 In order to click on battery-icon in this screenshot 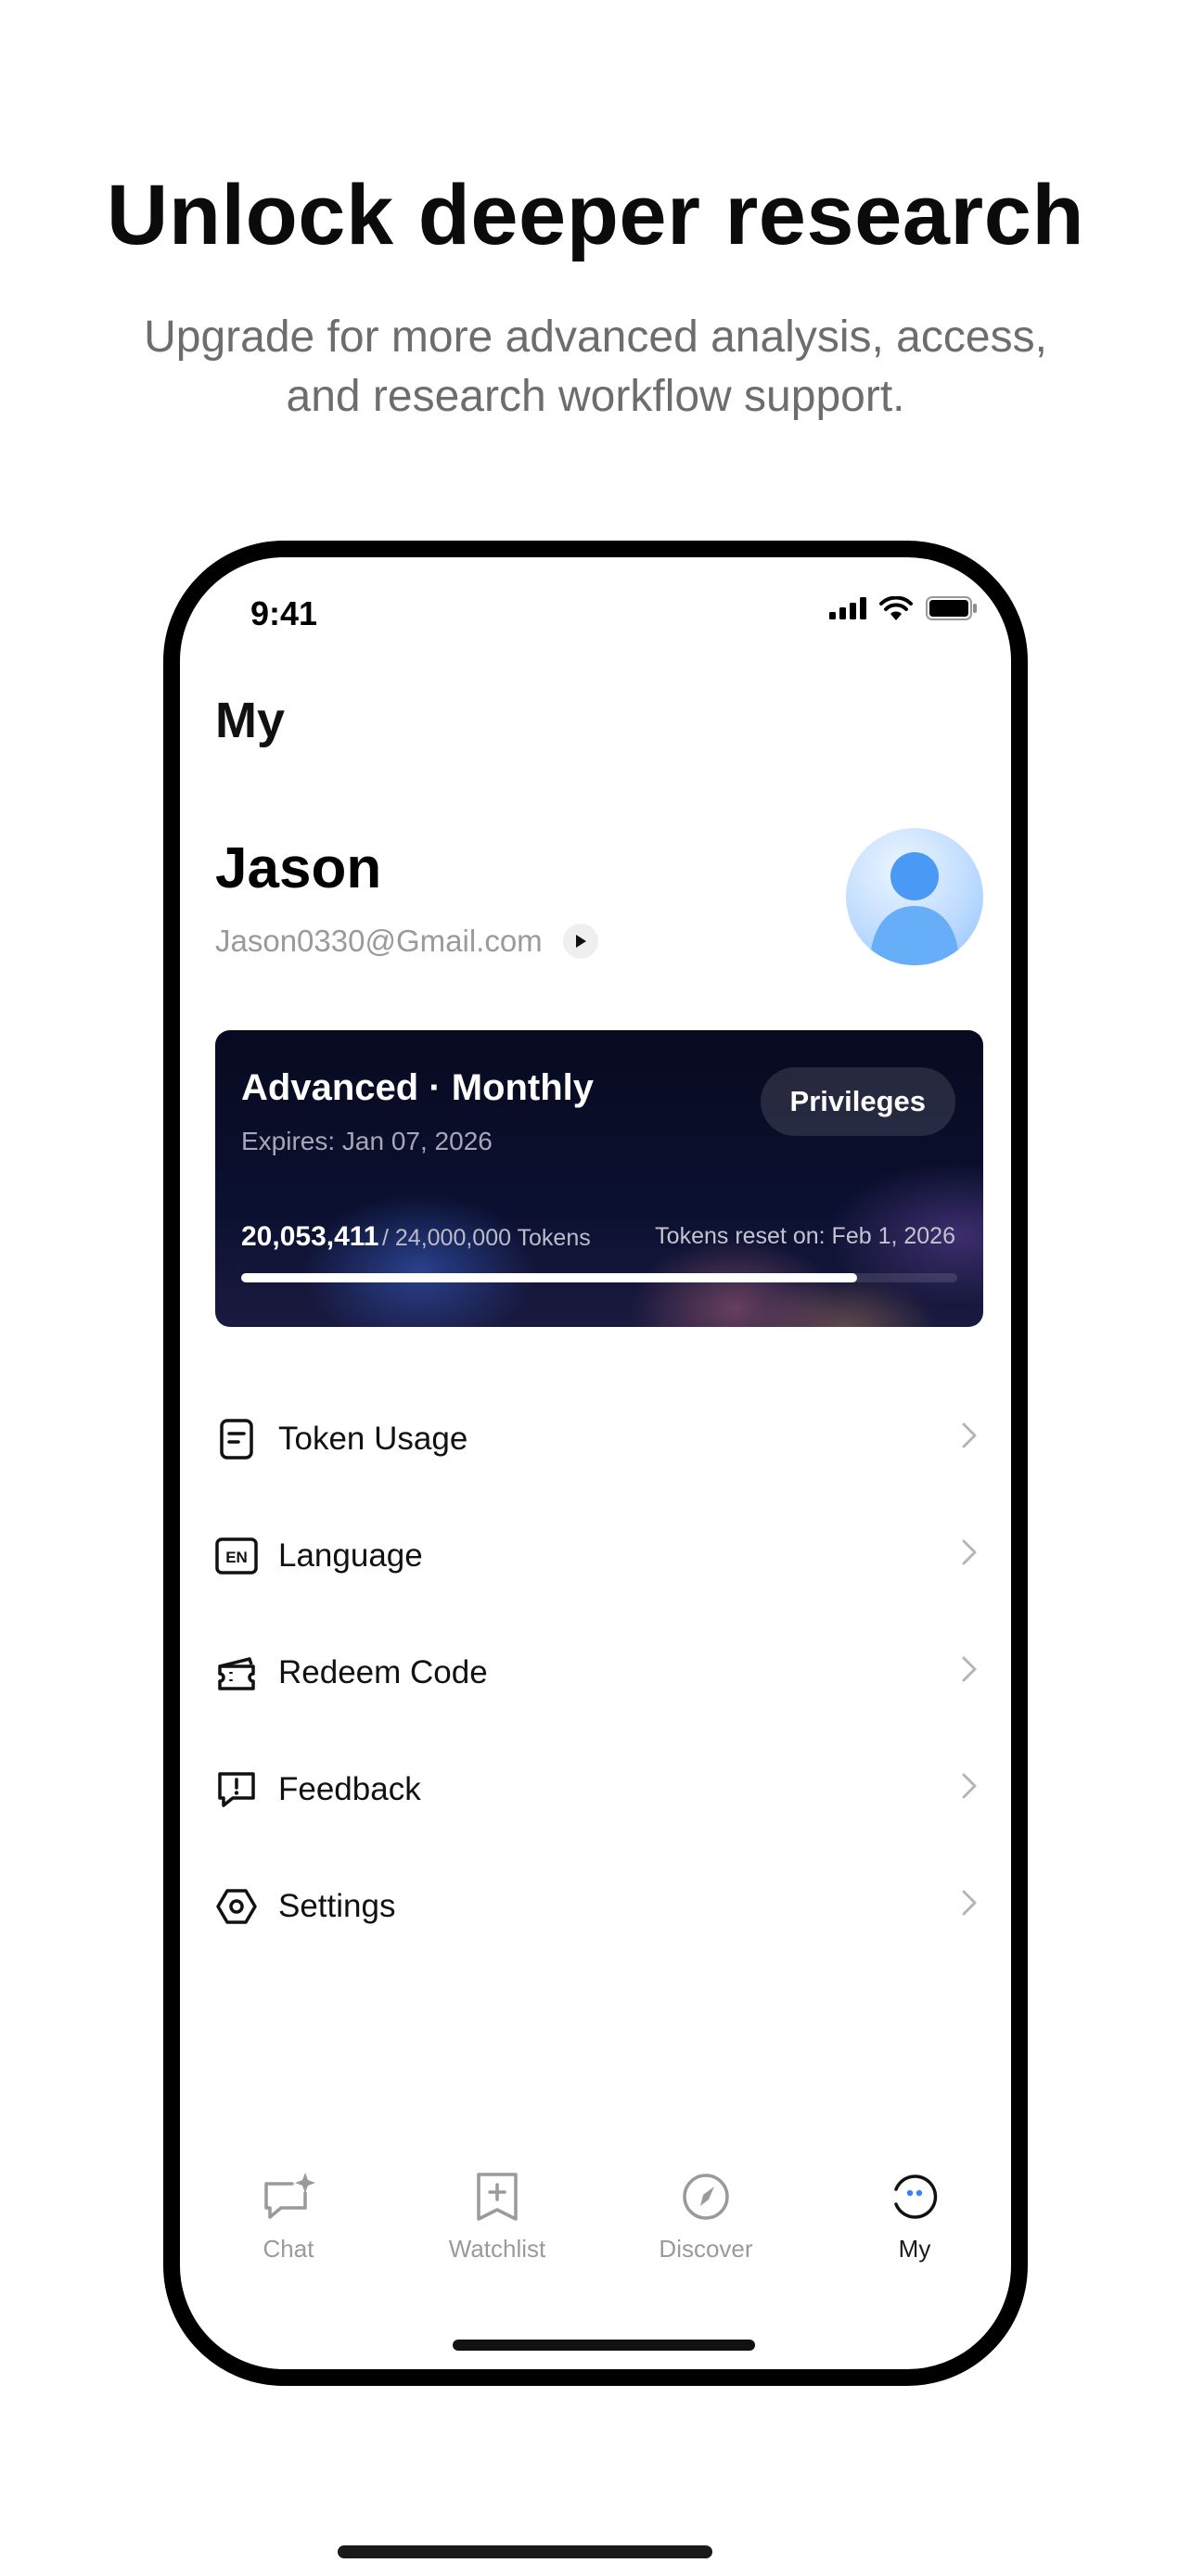, I will do `click(951, 608)`.